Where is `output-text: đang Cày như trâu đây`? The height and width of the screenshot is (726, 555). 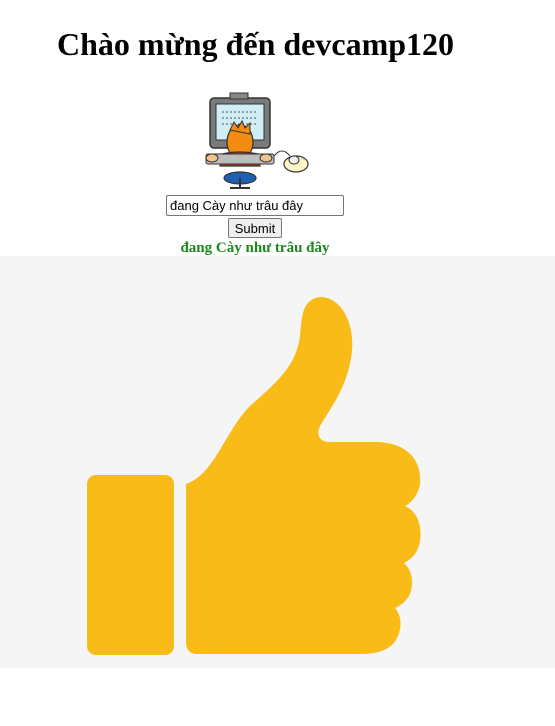
output-text: đang Cày như trâu đây is located at coordinates (255, 248).